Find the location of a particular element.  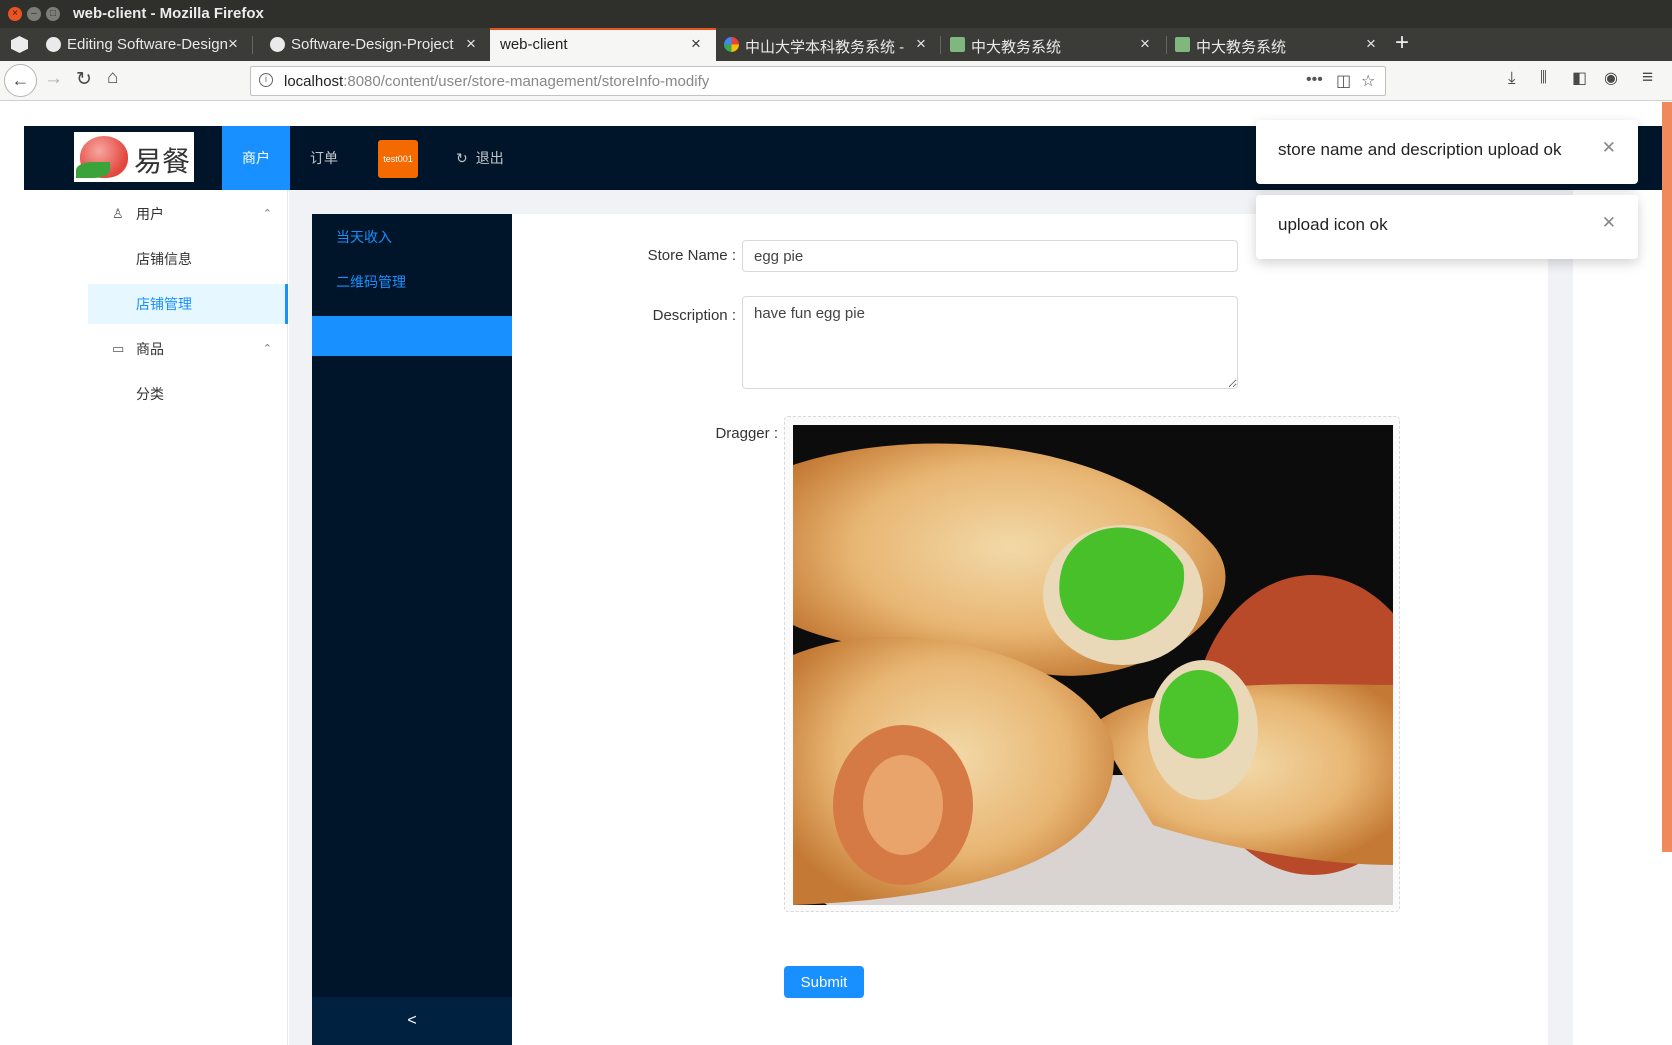

menu-group-user: ♙ 用户 ⌃ is located at coordinates (188, 214).